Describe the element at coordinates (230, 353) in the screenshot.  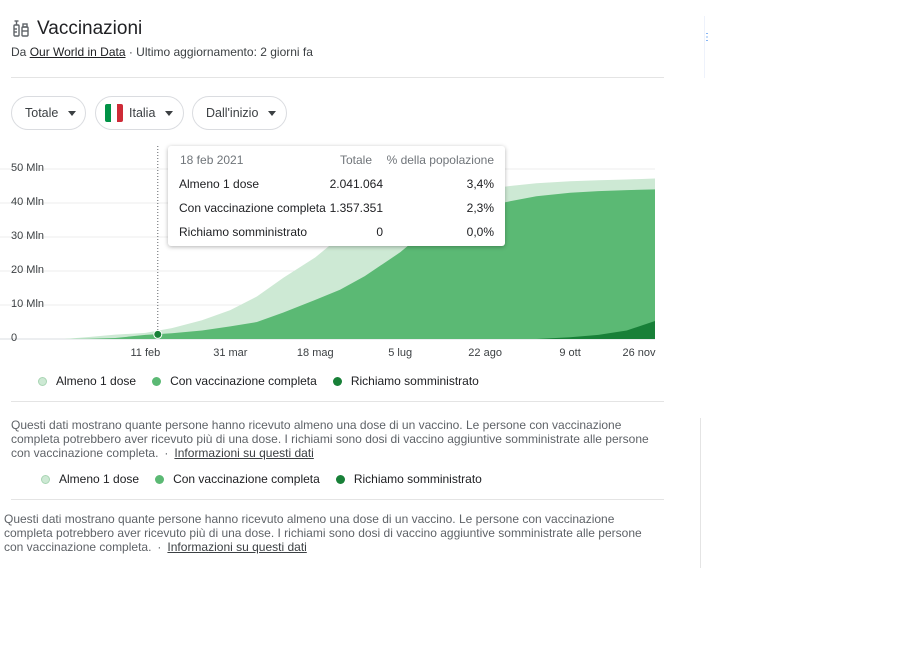
I see `x-tick-label: 31 mar` at that location.